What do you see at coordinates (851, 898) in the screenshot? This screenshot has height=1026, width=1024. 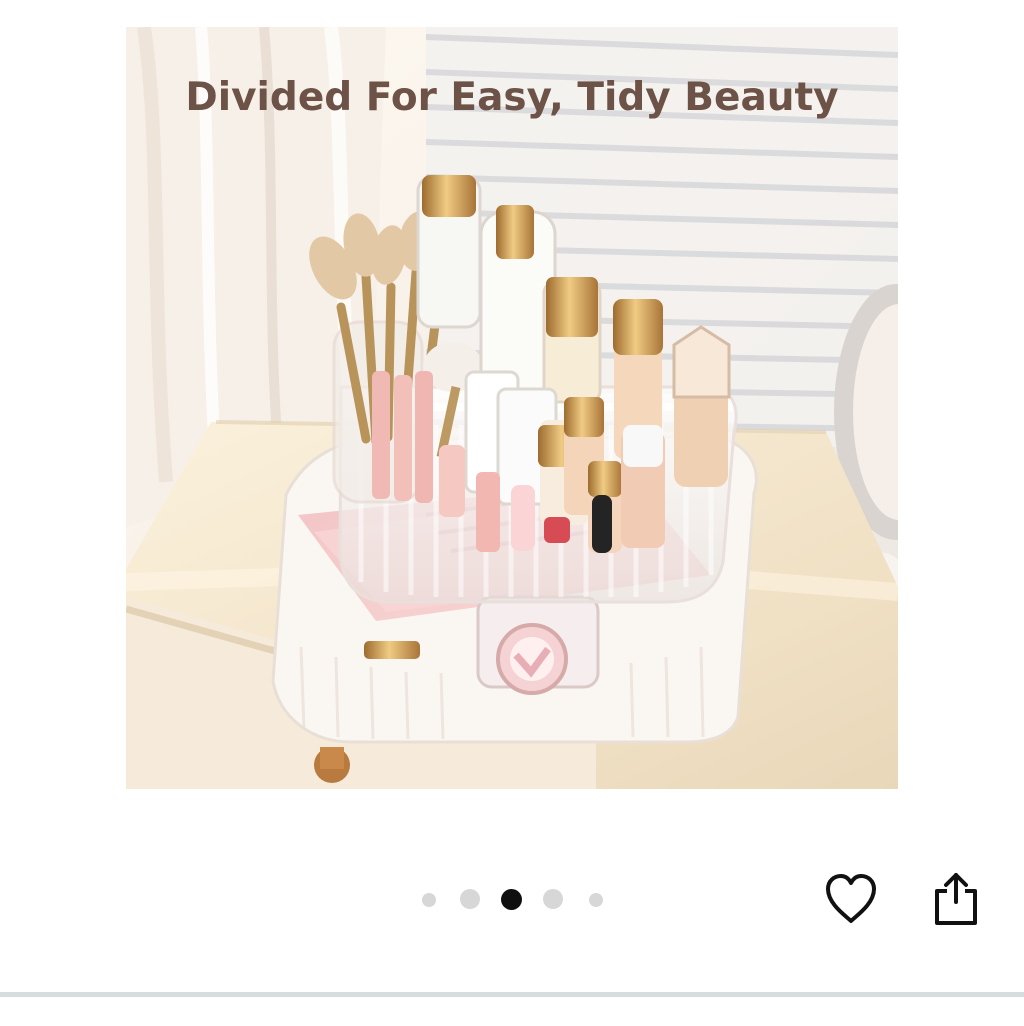 I see `heart-outline-icon` at bounding box center [851, 898].